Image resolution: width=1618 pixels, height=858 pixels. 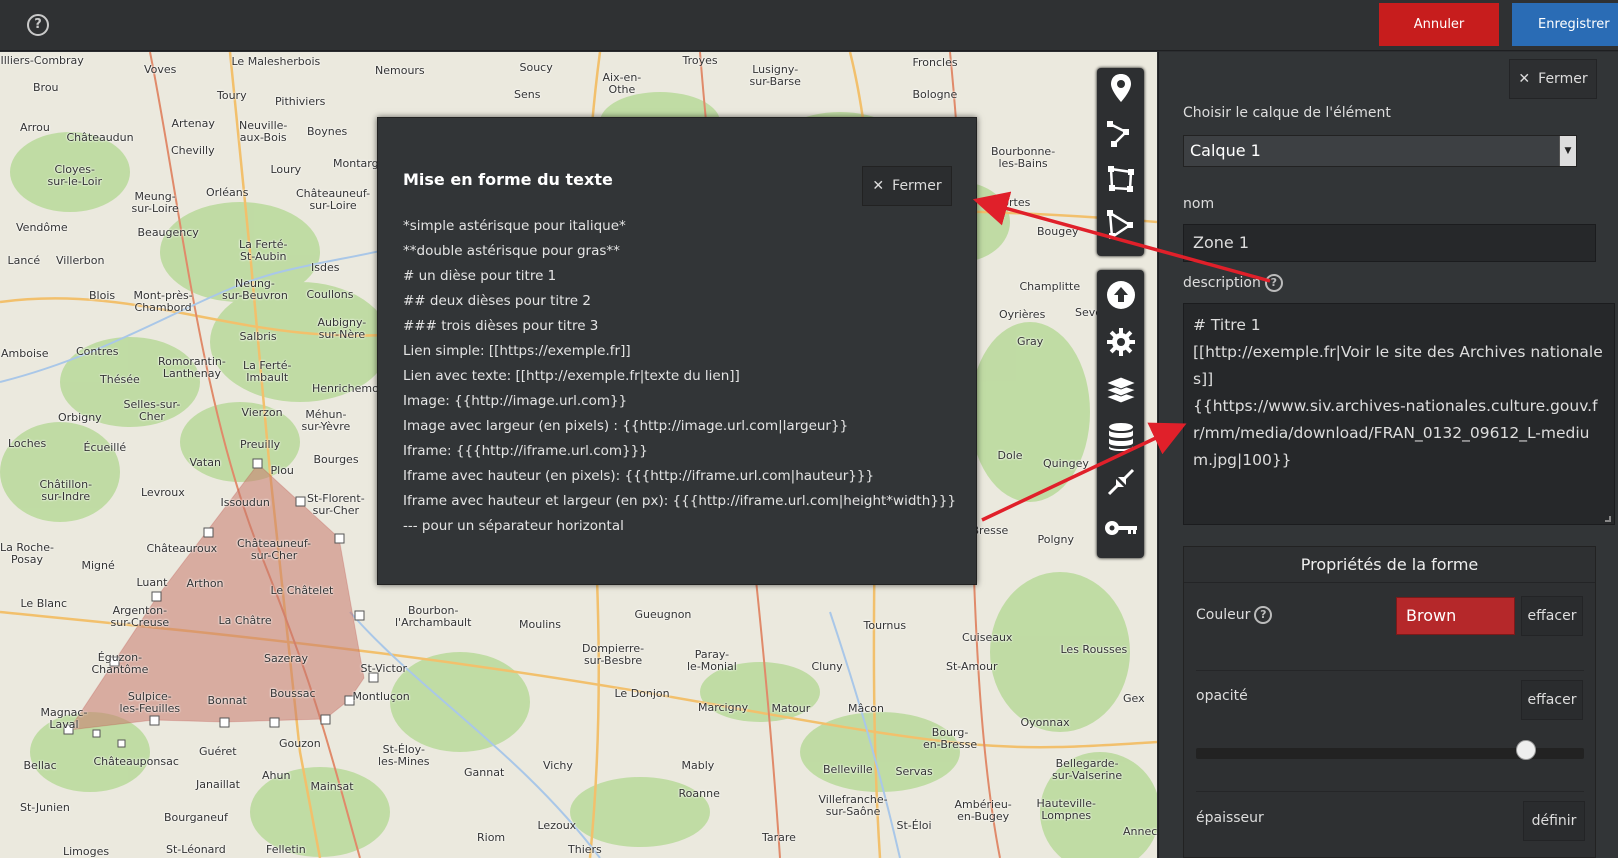 What do you see at coordinates (205, 462) in the screenshot?
I see `map-place-label: Vatan` at bounding box center [205, 462].